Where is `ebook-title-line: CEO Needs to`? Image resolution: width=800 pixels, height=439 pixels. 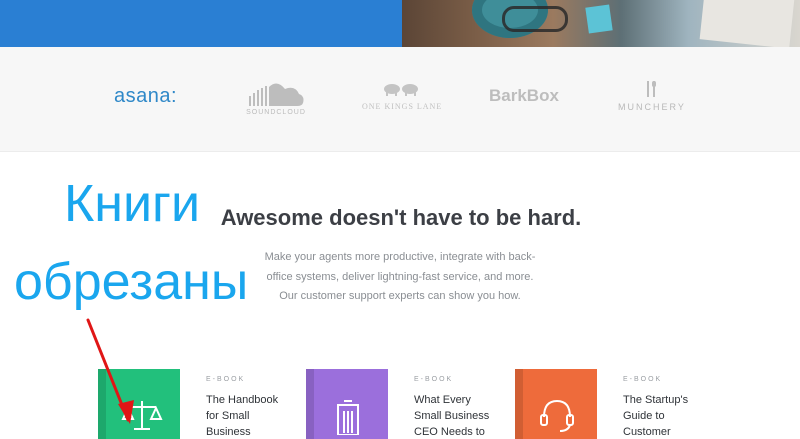 ebook-title-line: CEO Needs to is located at coordinates (449, 432).